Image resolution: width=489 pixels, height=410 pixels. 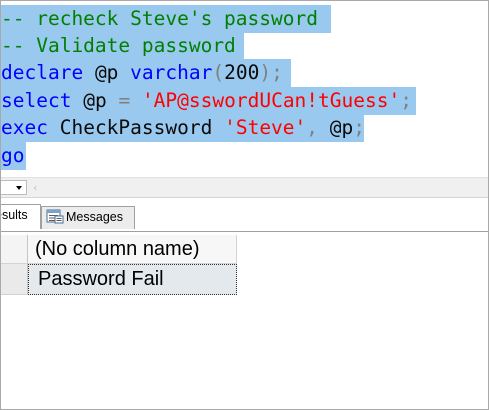 I want to click on sql-operator: =, so click(x=124, y=100).